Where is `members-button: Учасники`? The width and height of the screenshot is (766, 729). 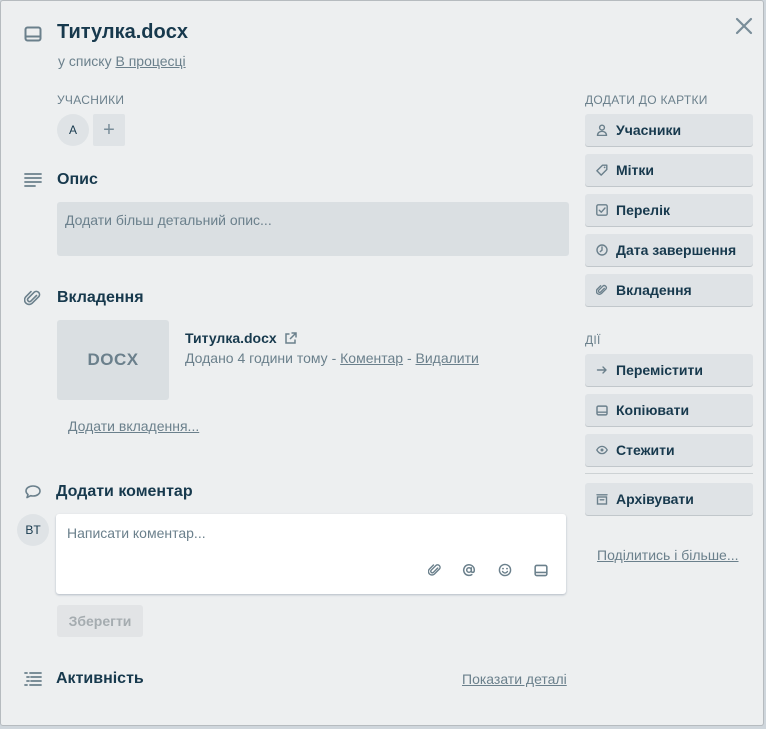 members-button: Учасники is located at coordinates (669, 130).